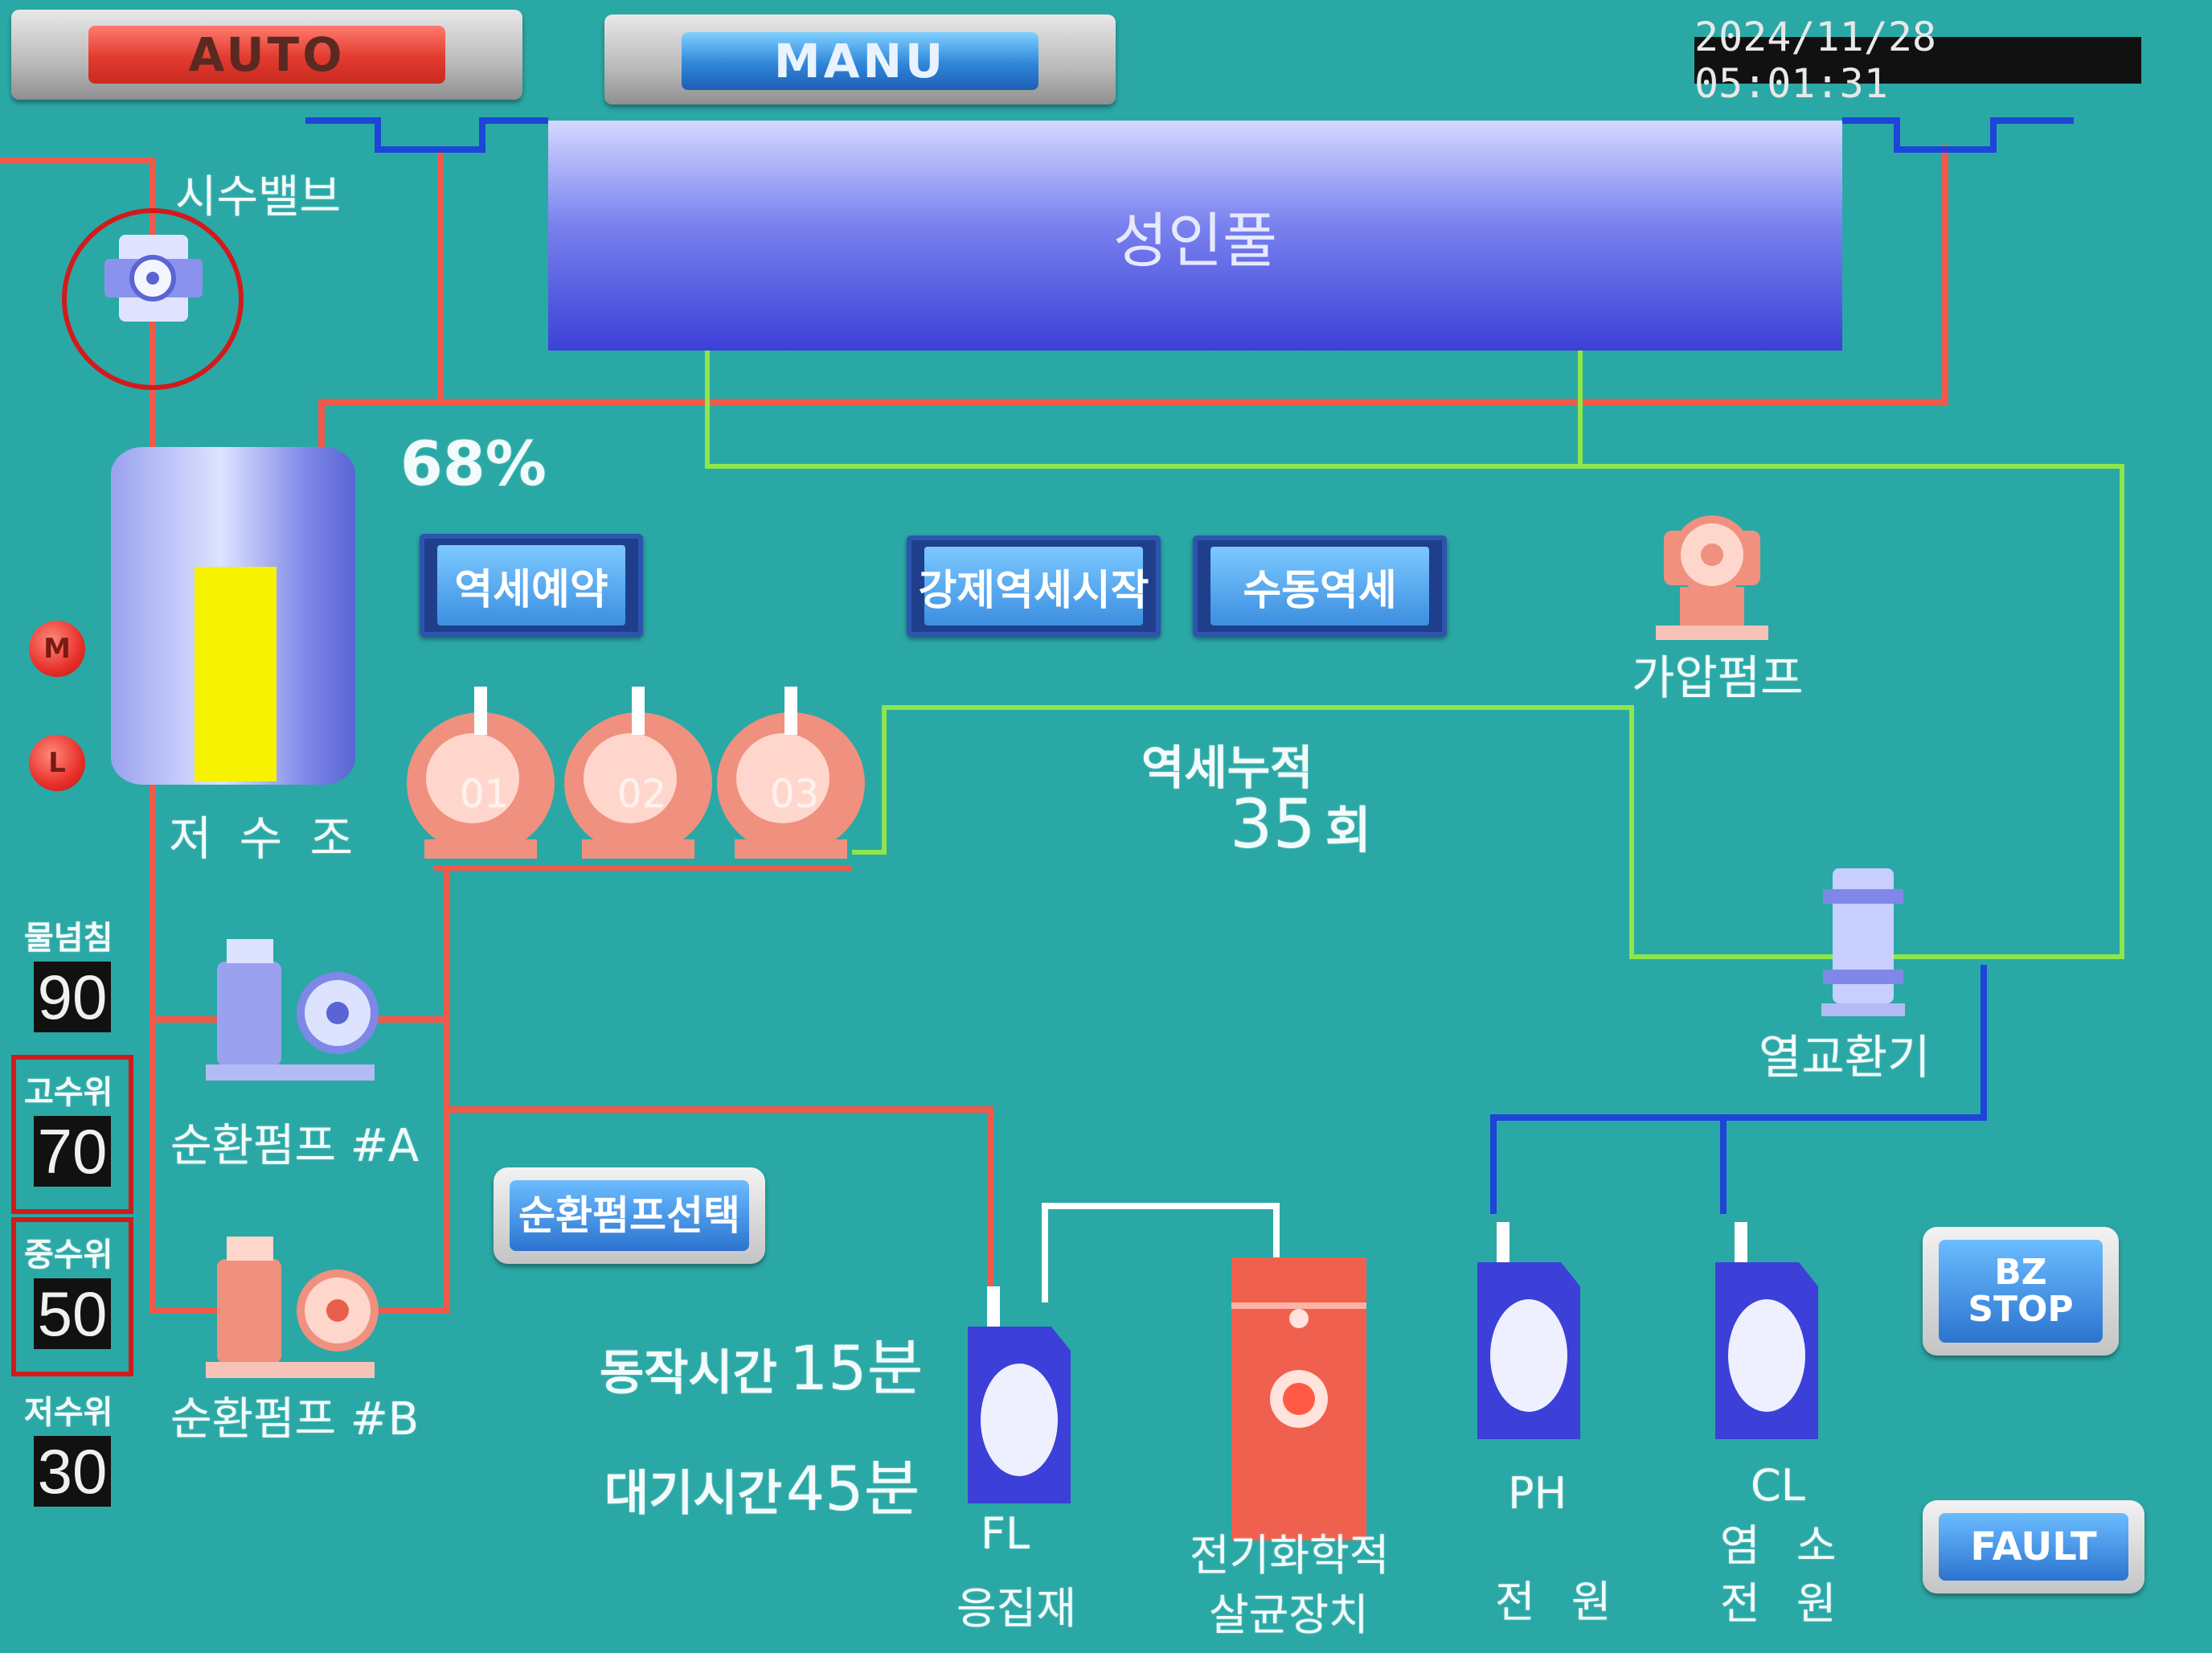 This screenshot has width=2212, height=1653. Describe the element at coordinates (1290, 1555) in the screenshot. I see `sterilizer-label-line1: 전기화학적` at that location.